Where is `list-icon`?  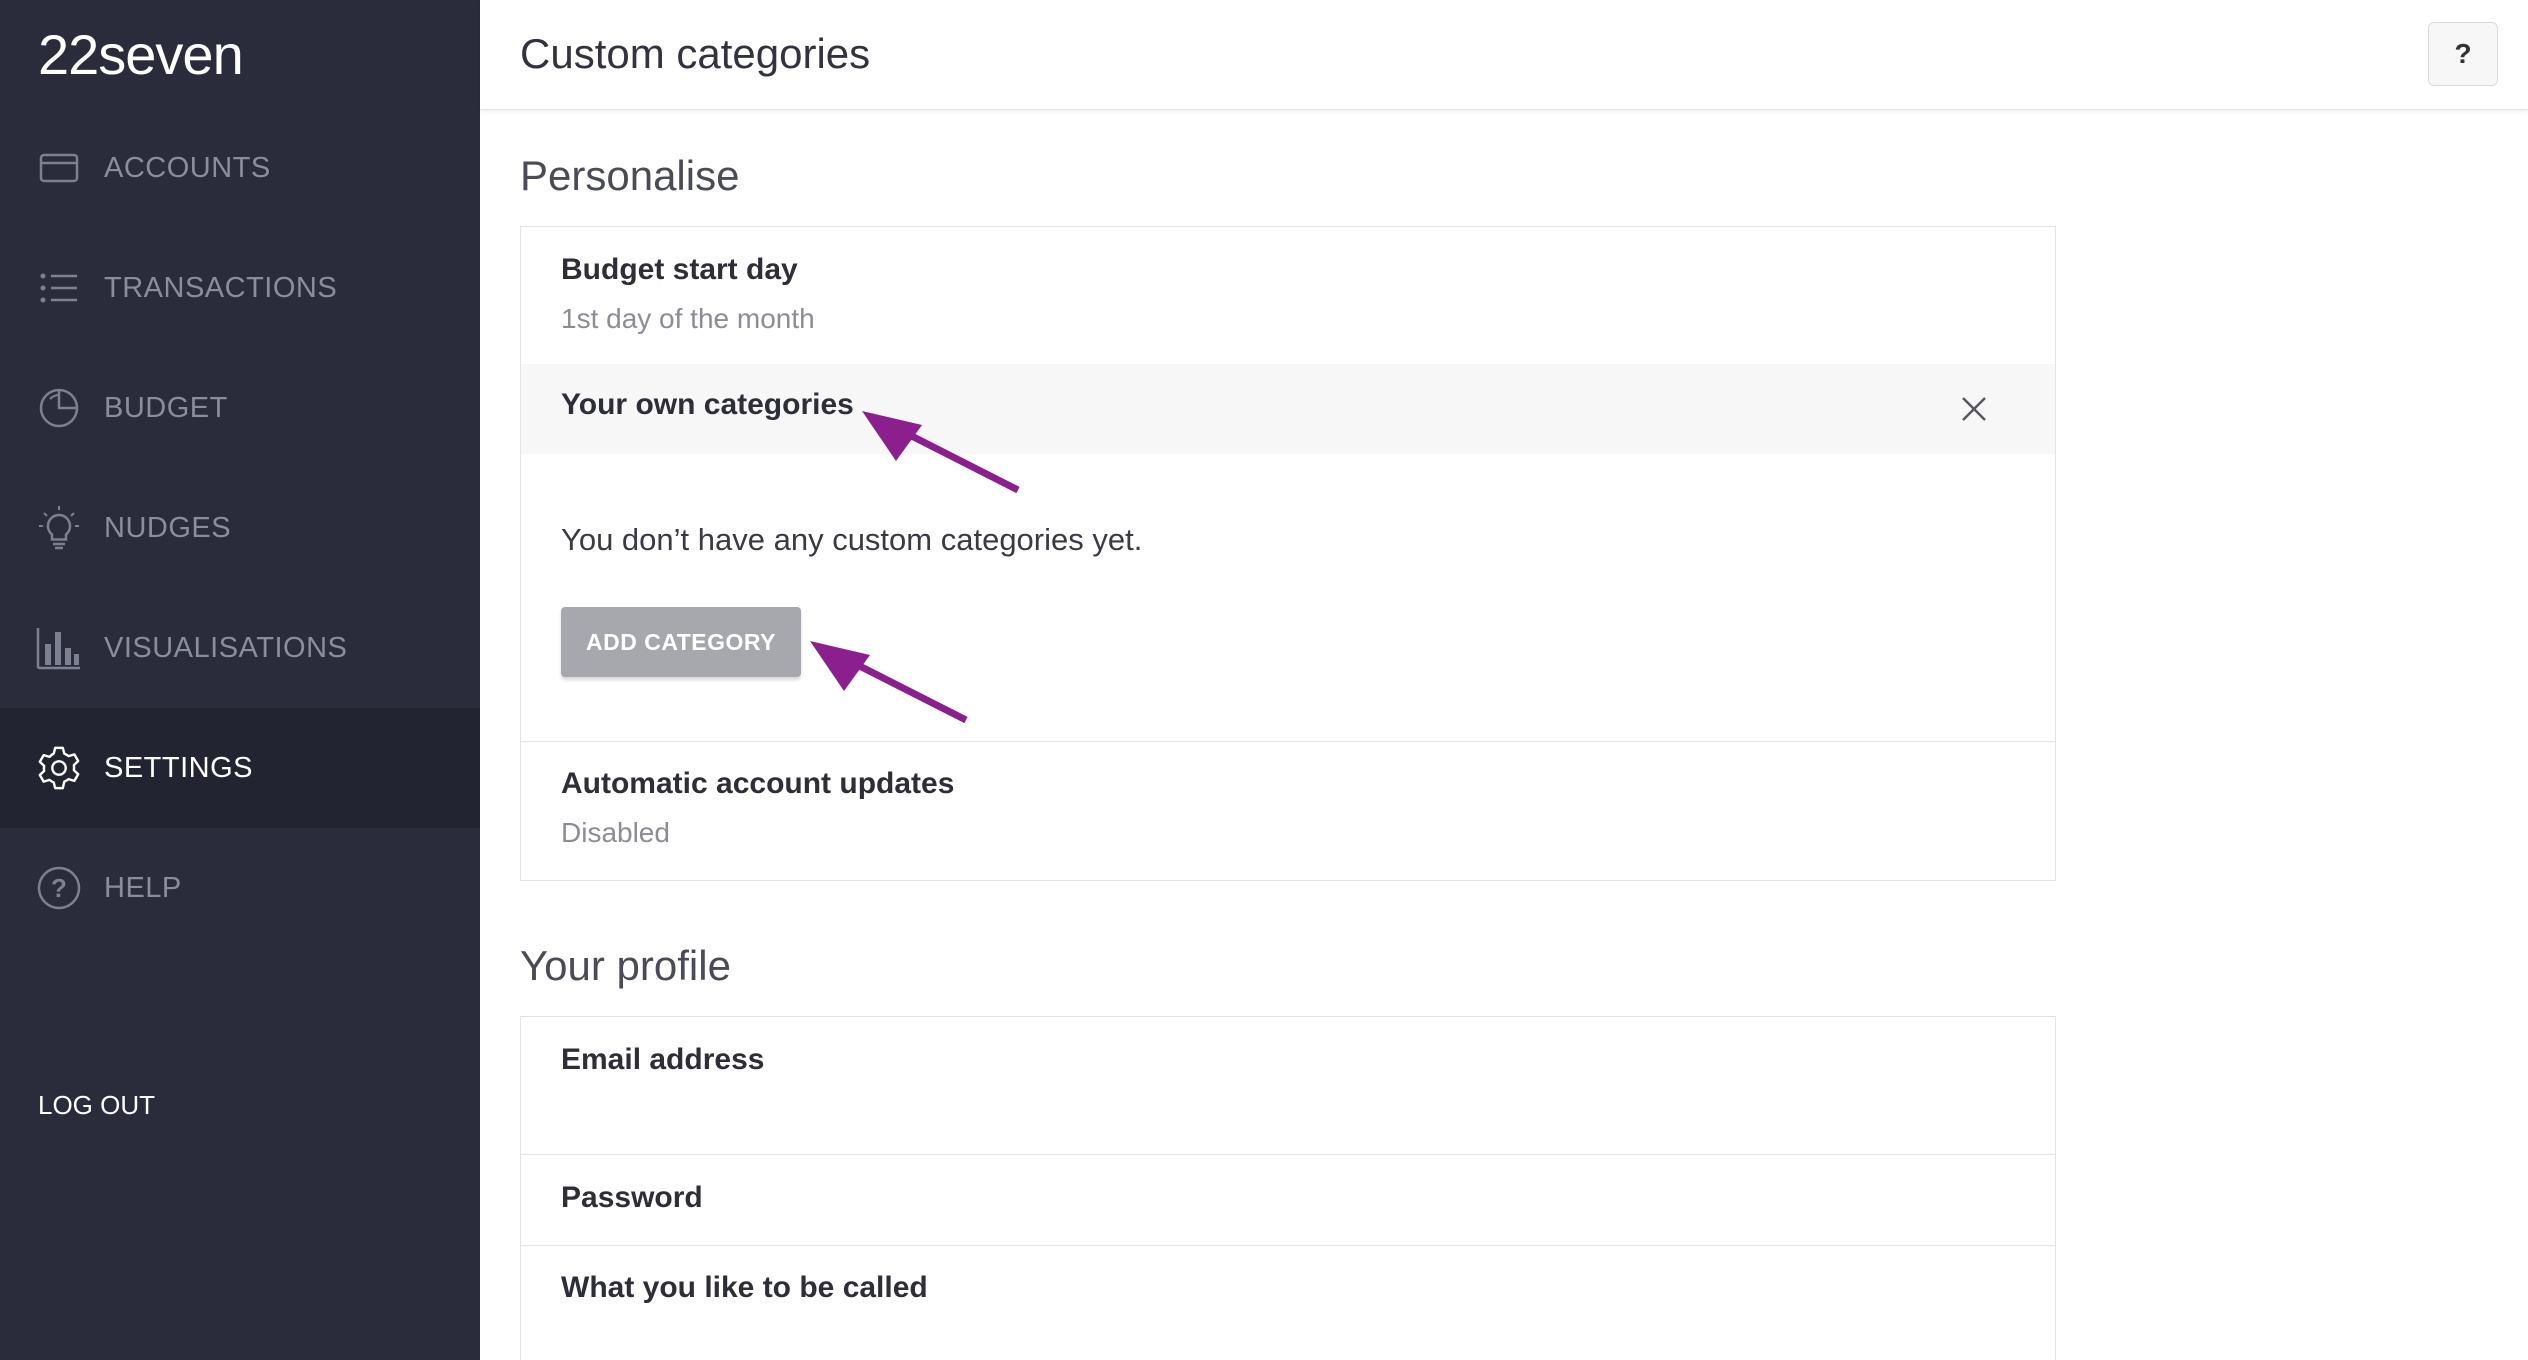 list-icon is located at coordinates (59, 288).